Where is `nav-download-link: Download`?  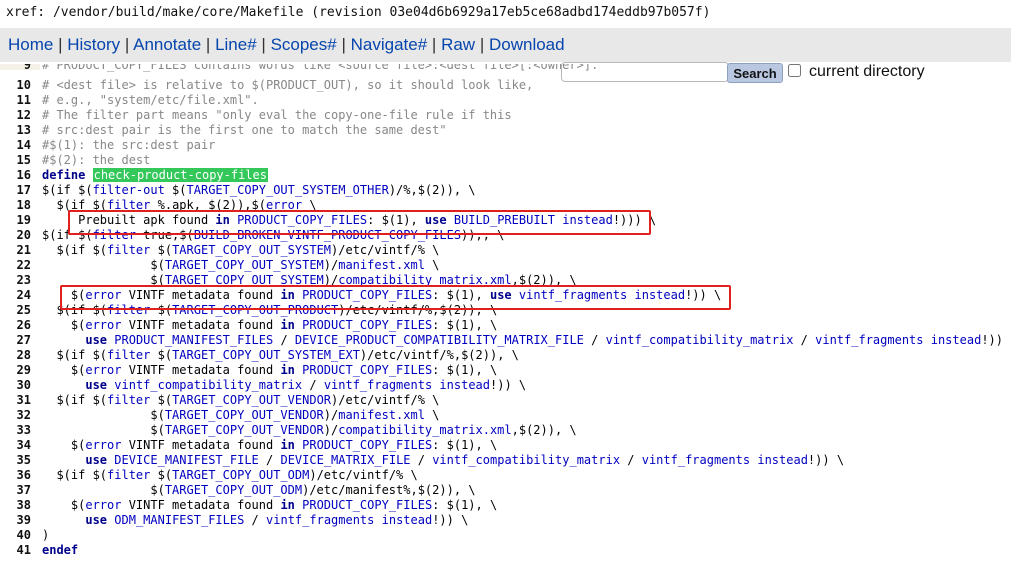
nav-download-link: Download is located at coordinates (527, 44).